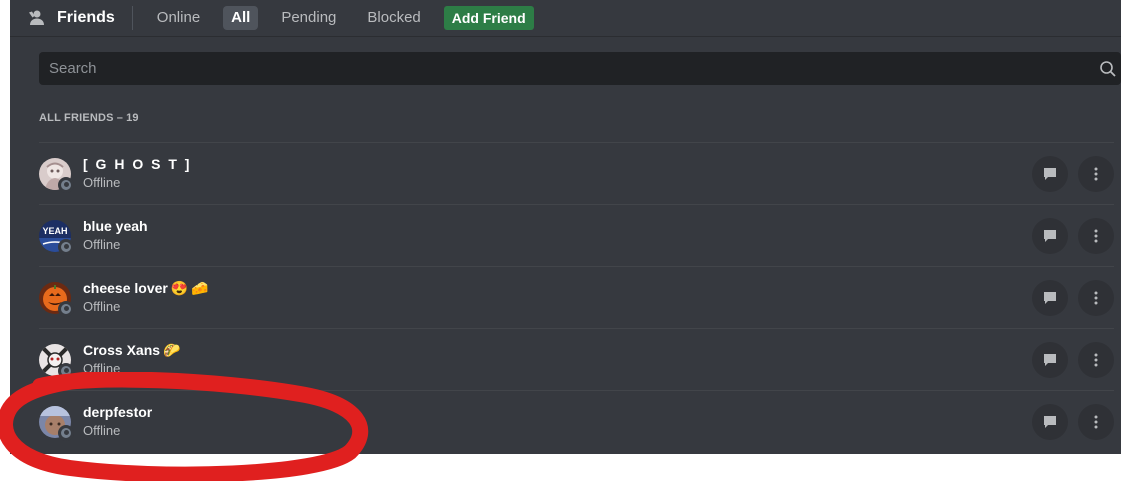  What do you see at coordinates (576, 173) in the screenshot?
I see `friend-row: [ G H O S T ] Offline` at bounding box center [576, 173].